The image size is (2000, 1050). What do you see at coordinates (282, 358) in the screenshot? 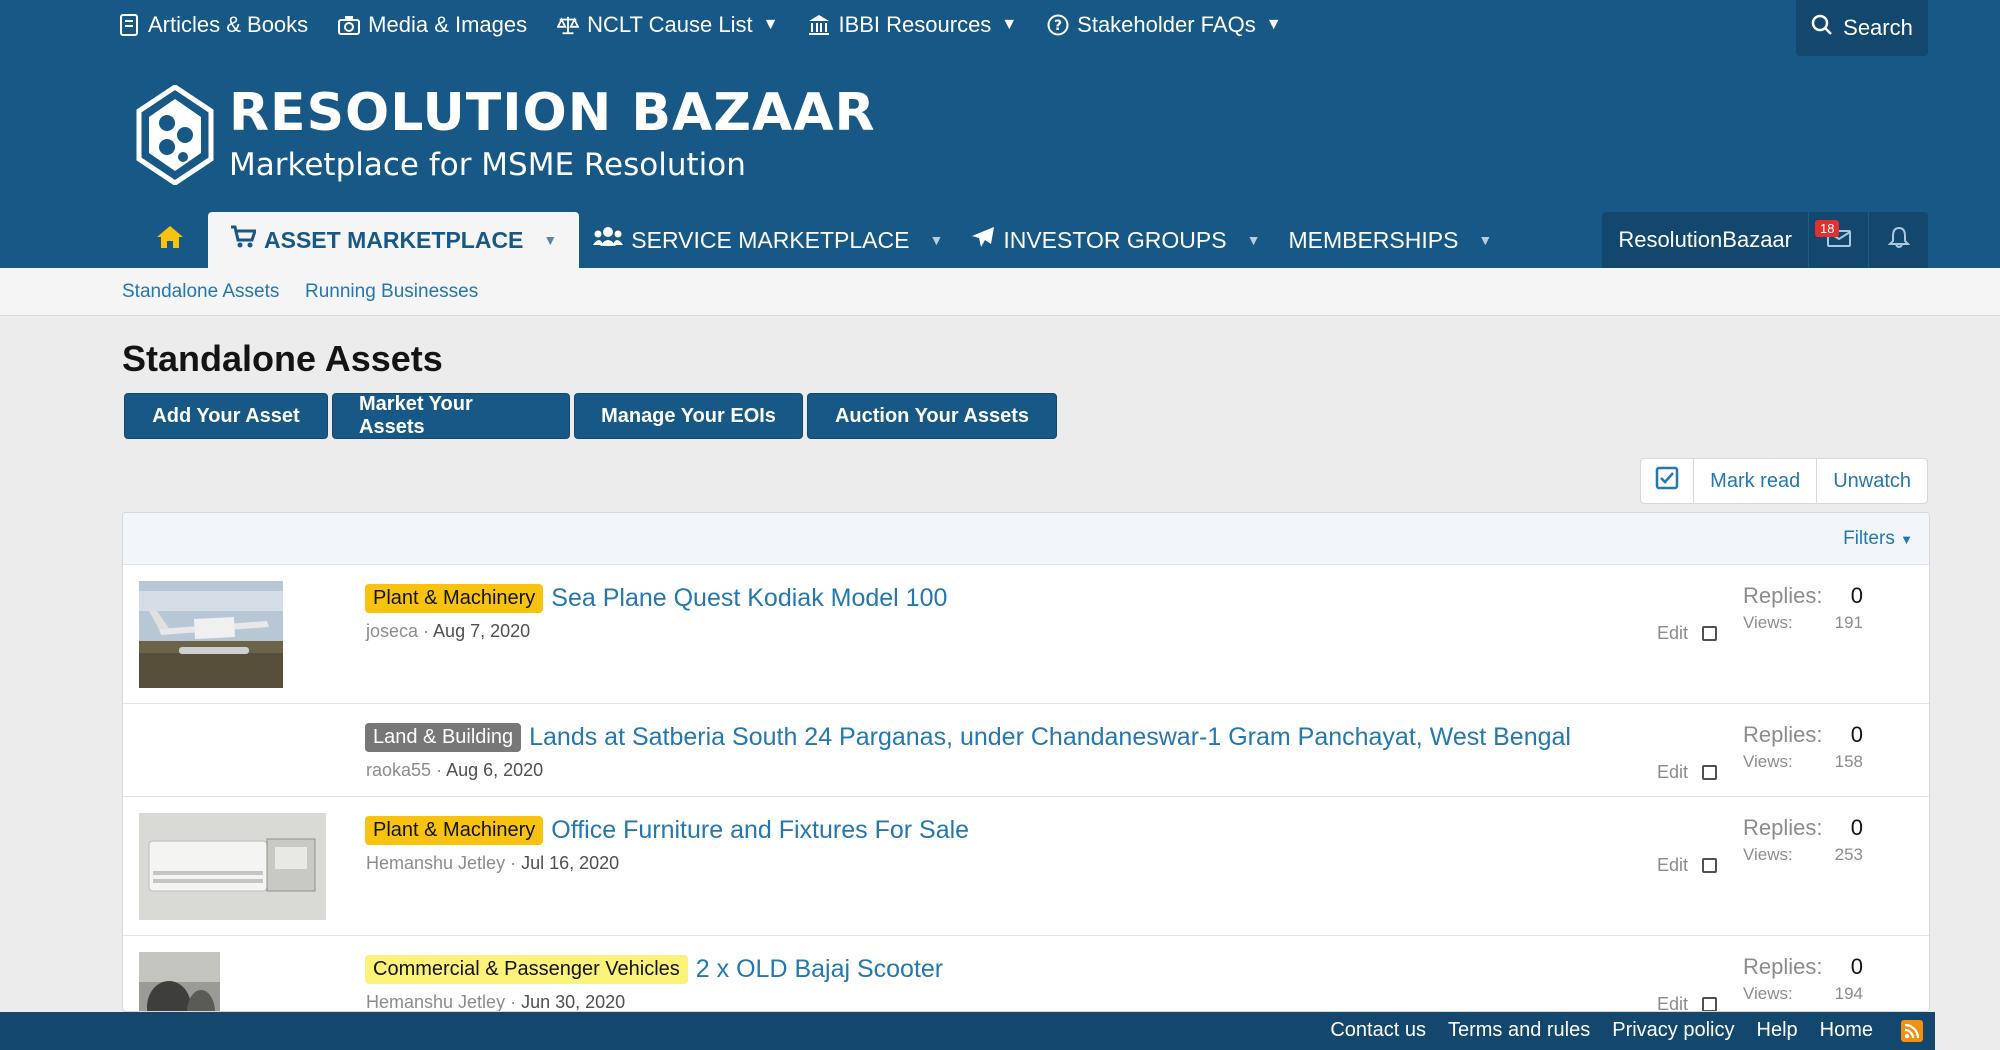
I see `page-title: Standalone Assets` at bounding box center [282, 358].